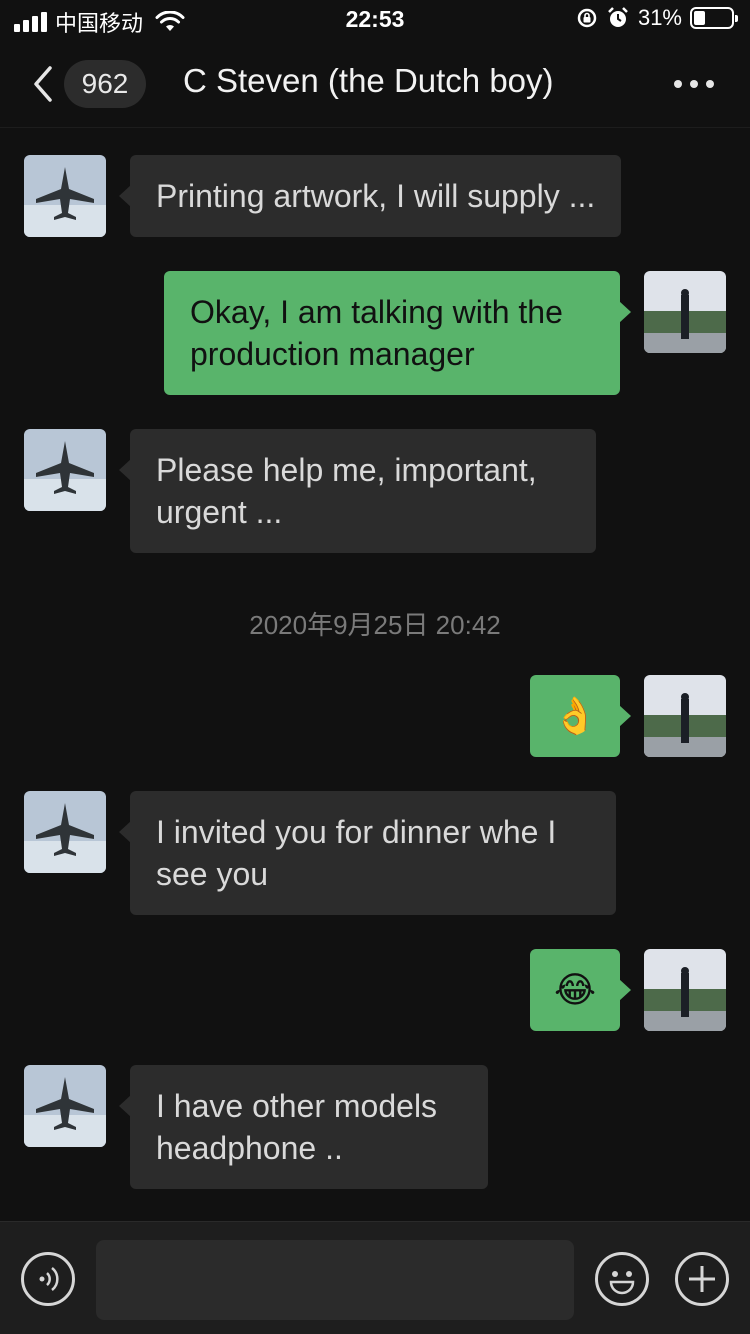  Describe the element at coordinates (587, 18) in the screenshot. I see `orientation-lock-icon` at that location.